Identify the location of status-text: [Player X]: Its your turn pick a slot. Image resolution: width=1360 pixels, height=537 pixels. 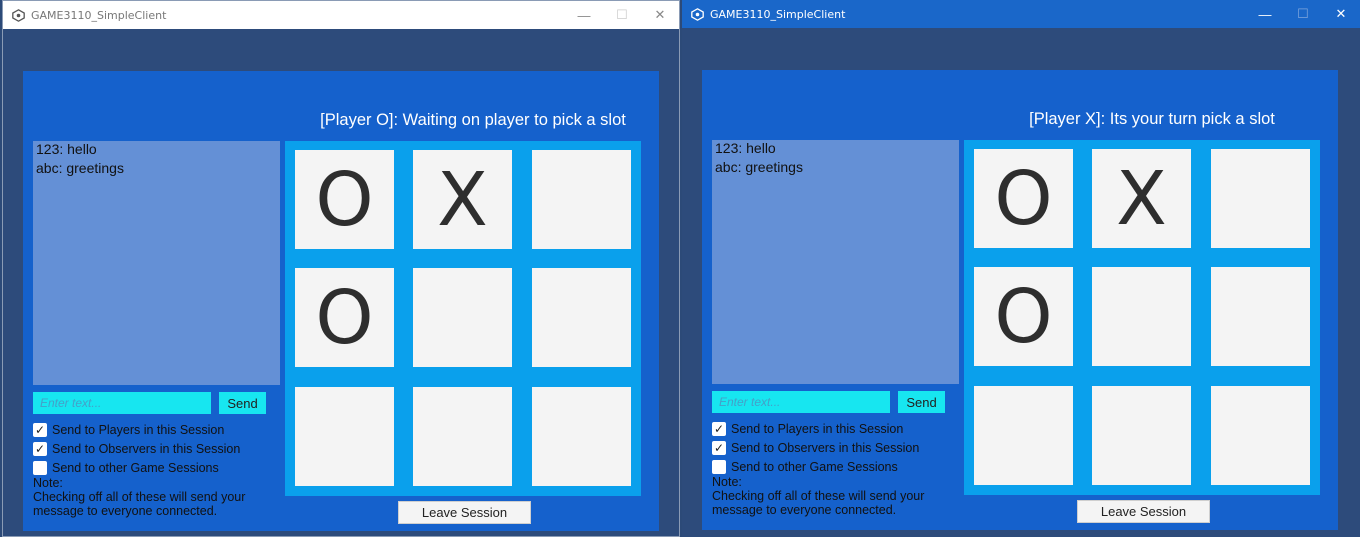
(1152, 119).